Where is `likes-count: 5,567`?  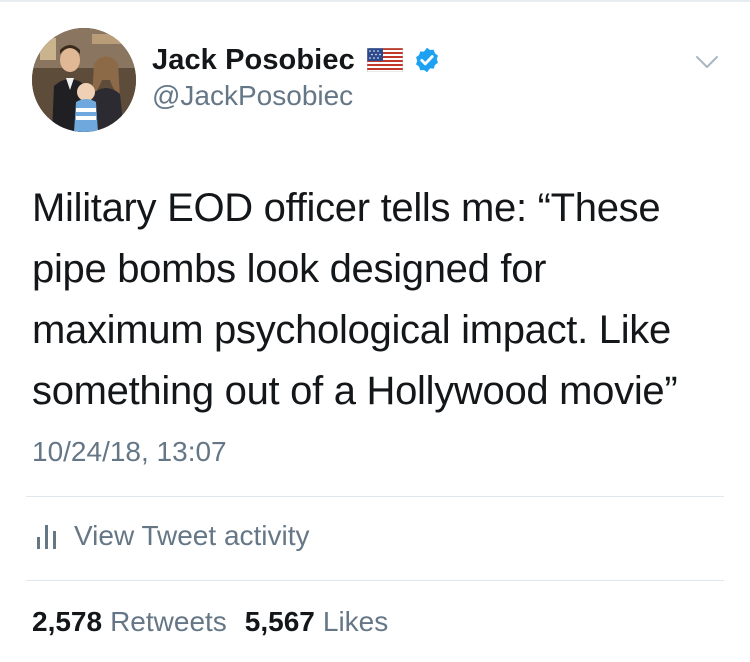 likes-count: 5,567 is located at coordinates (279, 621).